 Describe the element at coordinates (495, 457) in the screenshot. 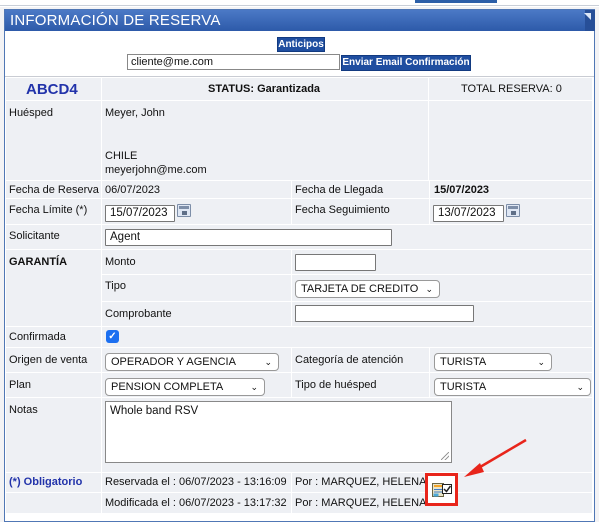

I see `annotation-arrow` at that location.